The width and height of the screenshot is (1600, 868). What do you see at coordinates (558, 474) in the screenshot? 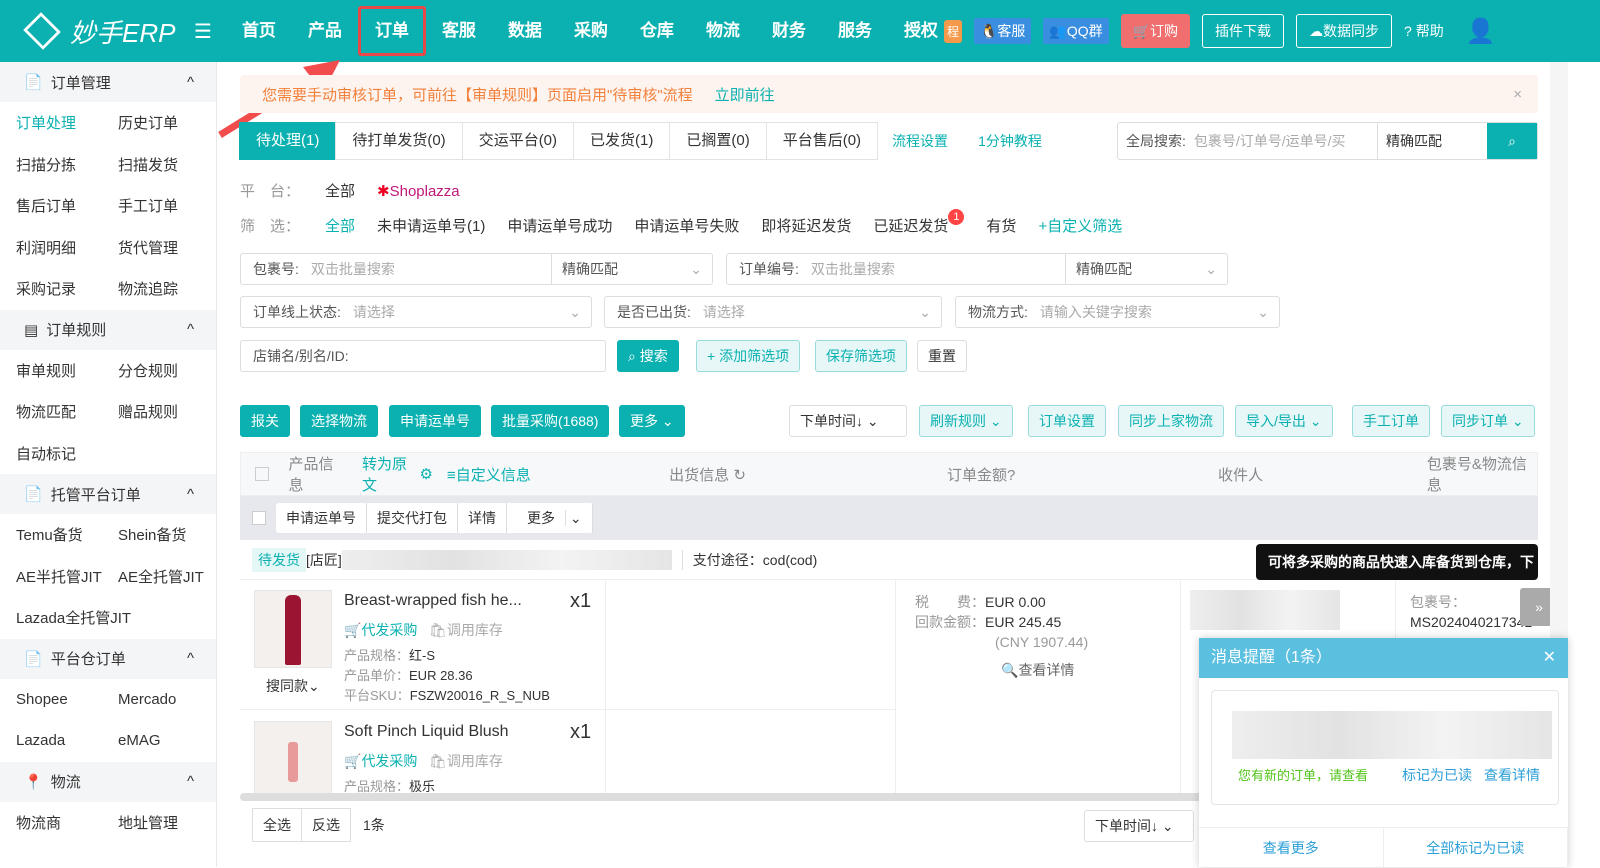
I see `custom-info-link: ≡自定义信息` at bounding box center [558, 474].